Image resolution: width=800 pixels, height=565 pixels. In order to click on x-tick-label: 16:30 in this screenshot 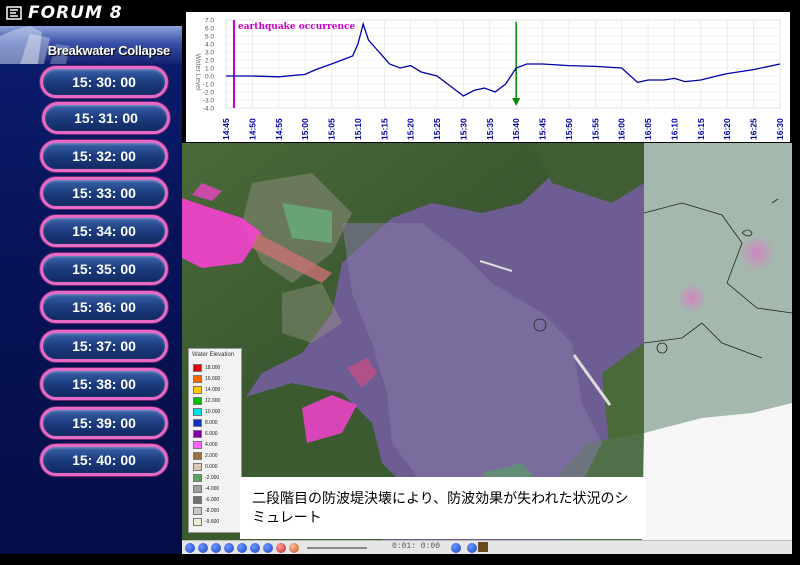, I will do `click(780, 129)`.